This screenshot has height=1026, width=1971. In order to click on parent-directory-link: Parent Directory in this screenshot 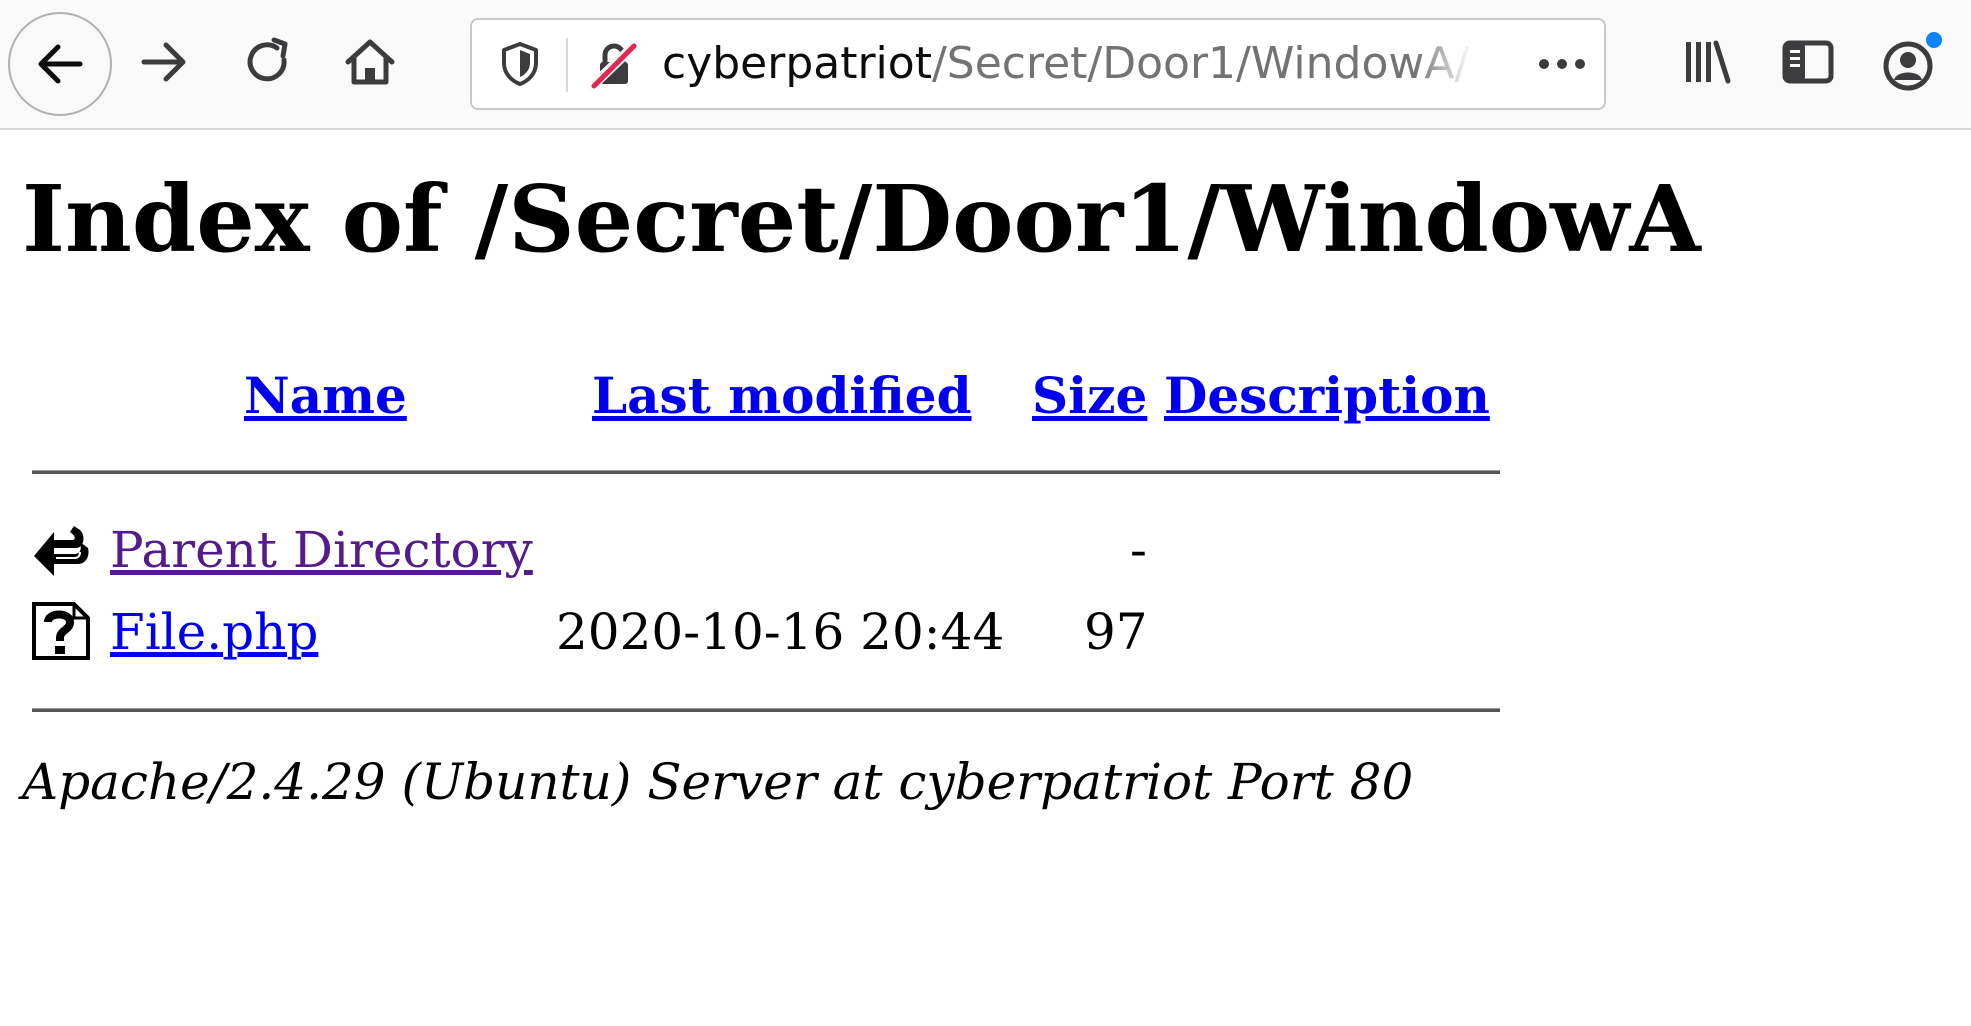, I will do `click(321, 550)`.